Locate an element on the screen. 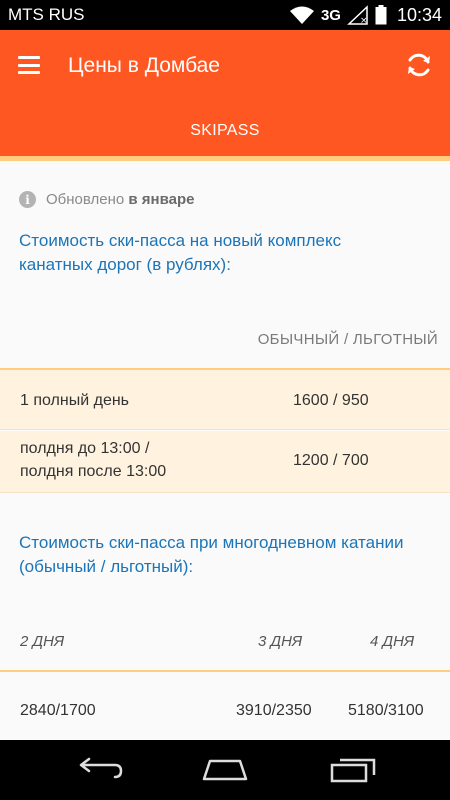 The width and height of the screenshot is (450, 800). price-3-days: 3910/2350 is located at coordinates (274, 710).